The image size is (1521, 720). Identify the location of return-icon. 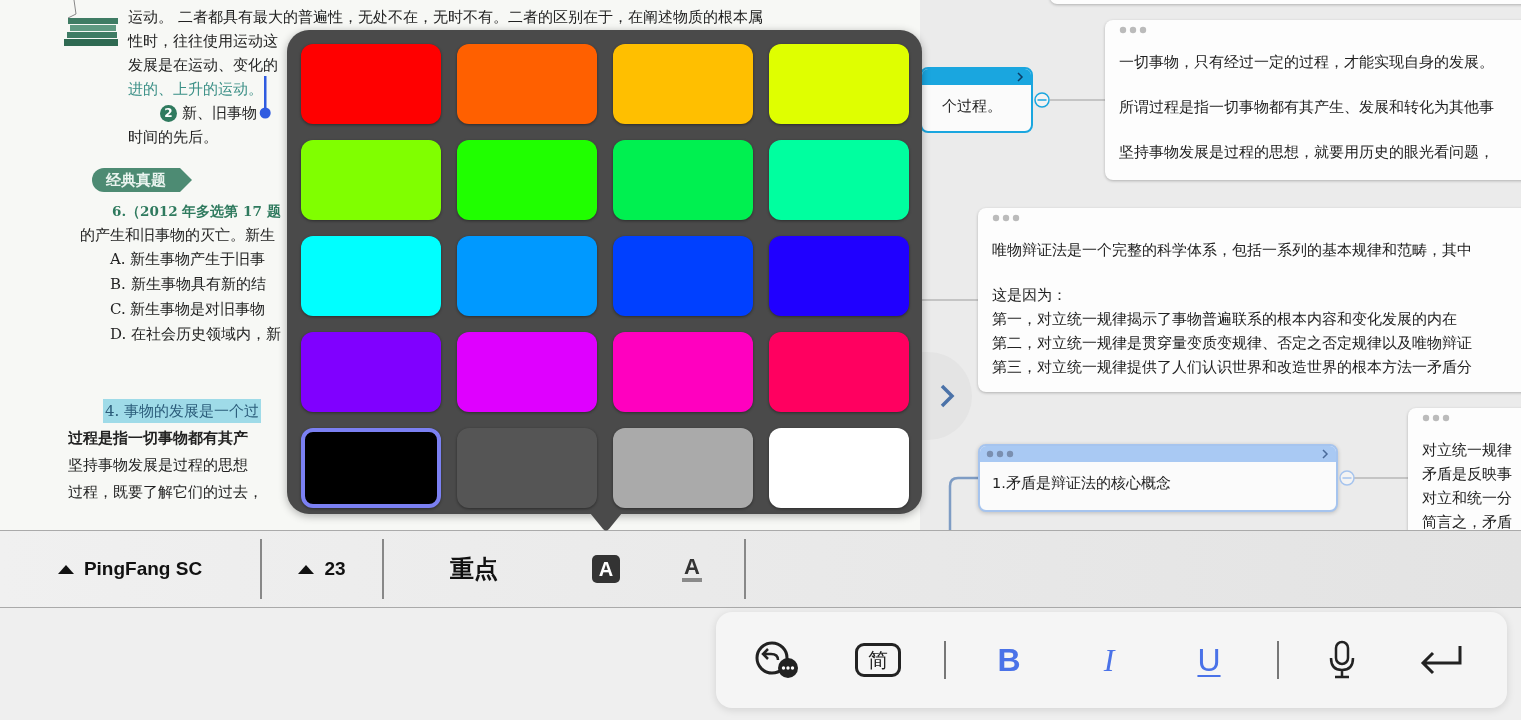
(1442, 660).